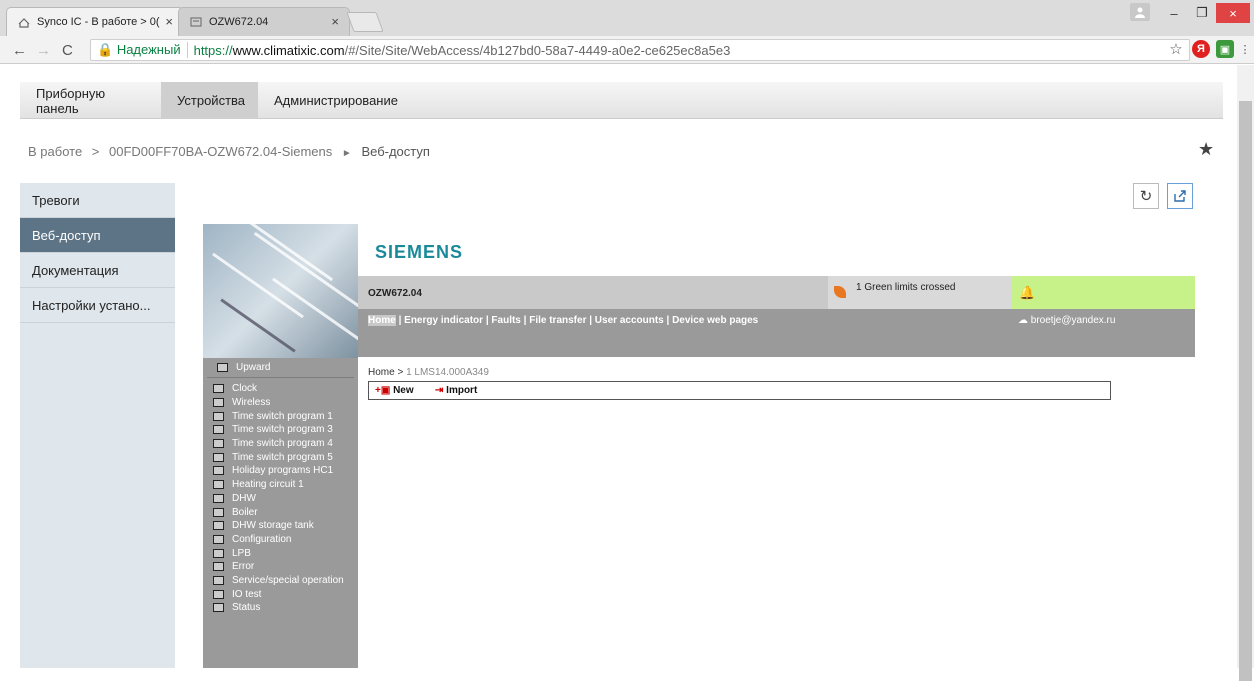 The width and height of the screenshot is (1254, 681). Describe the element at coordinates (394, 390) in the screenshot. I see `new-button: +▣ New` at that location.